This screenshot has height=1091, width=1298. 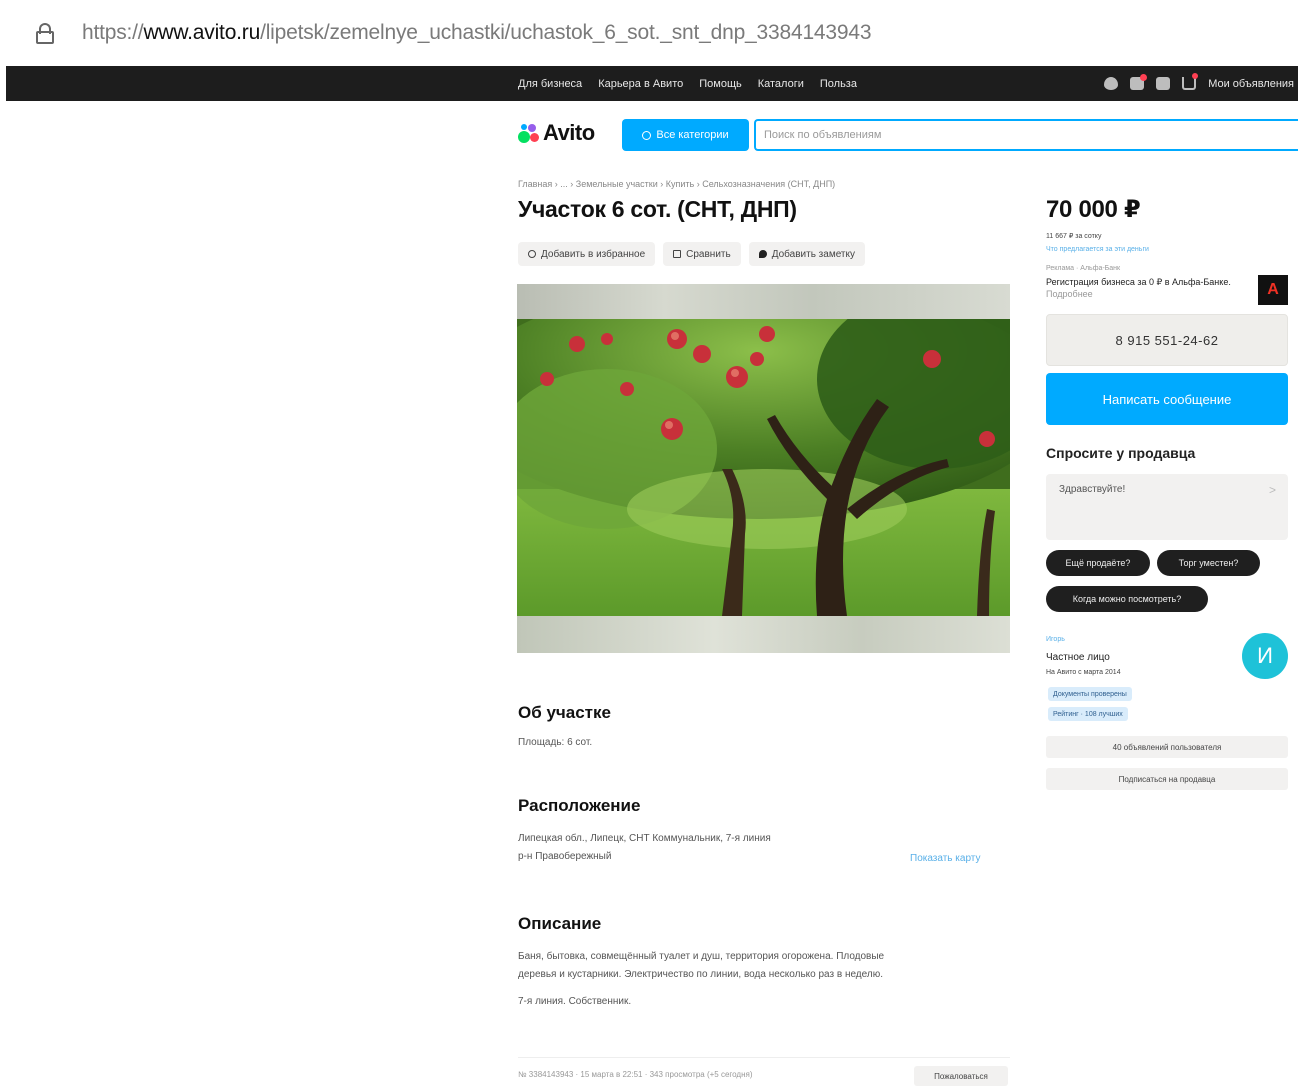 What do you see at coordinates (823, 135) in the screenshot?
I see `search-placeholder: Поиск по объявлениям` at bounding box center [823, 135].